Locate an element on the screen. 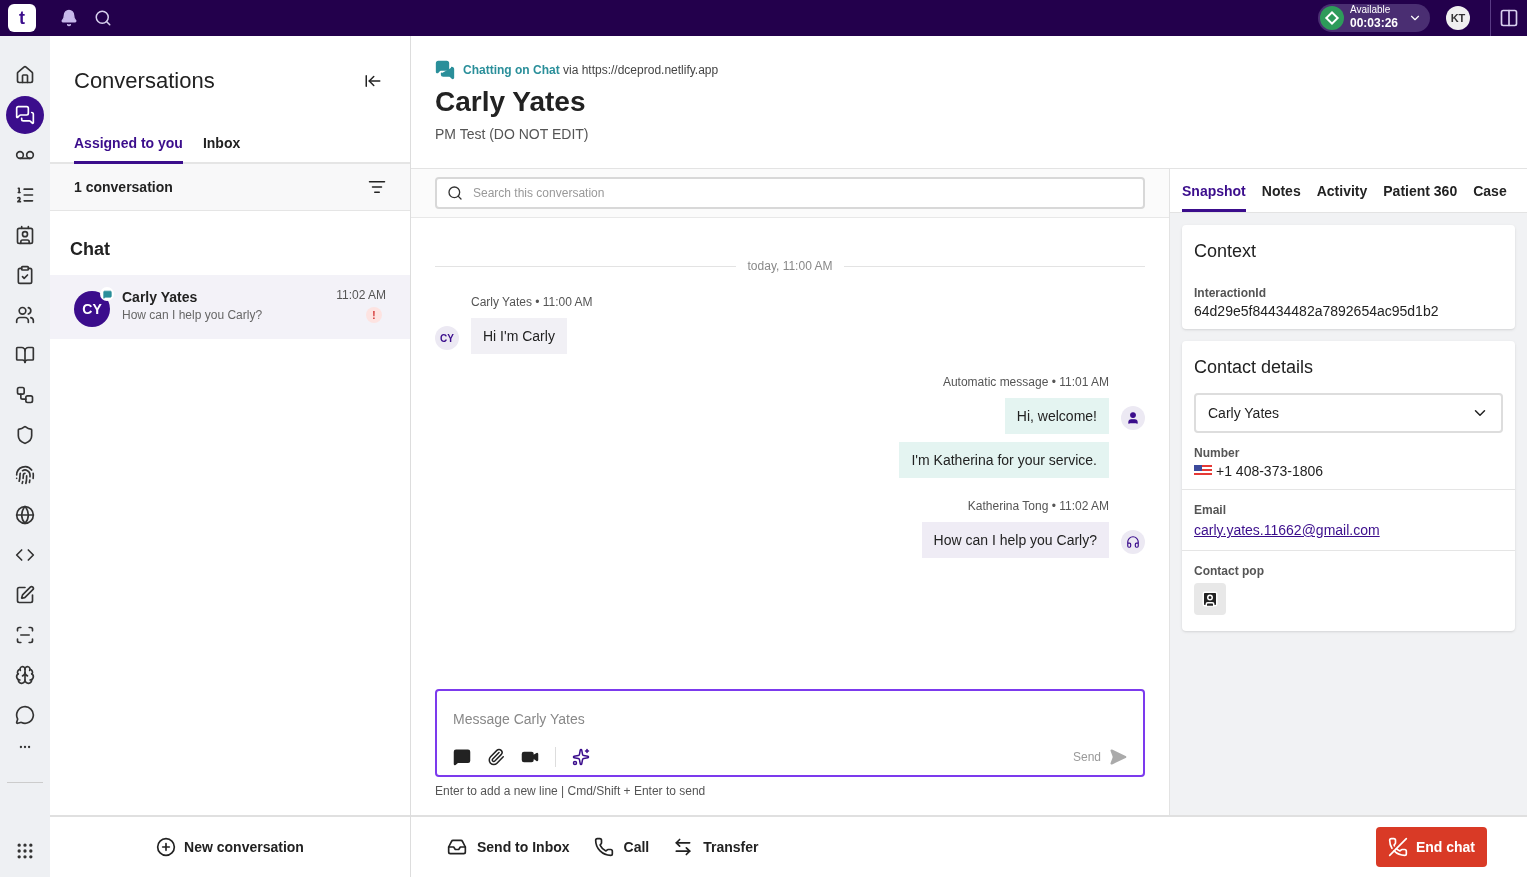  conversation-item: CY Carly Yates How can I help you Carly? 11:02 AM ! is located at coordinates (230, 307).